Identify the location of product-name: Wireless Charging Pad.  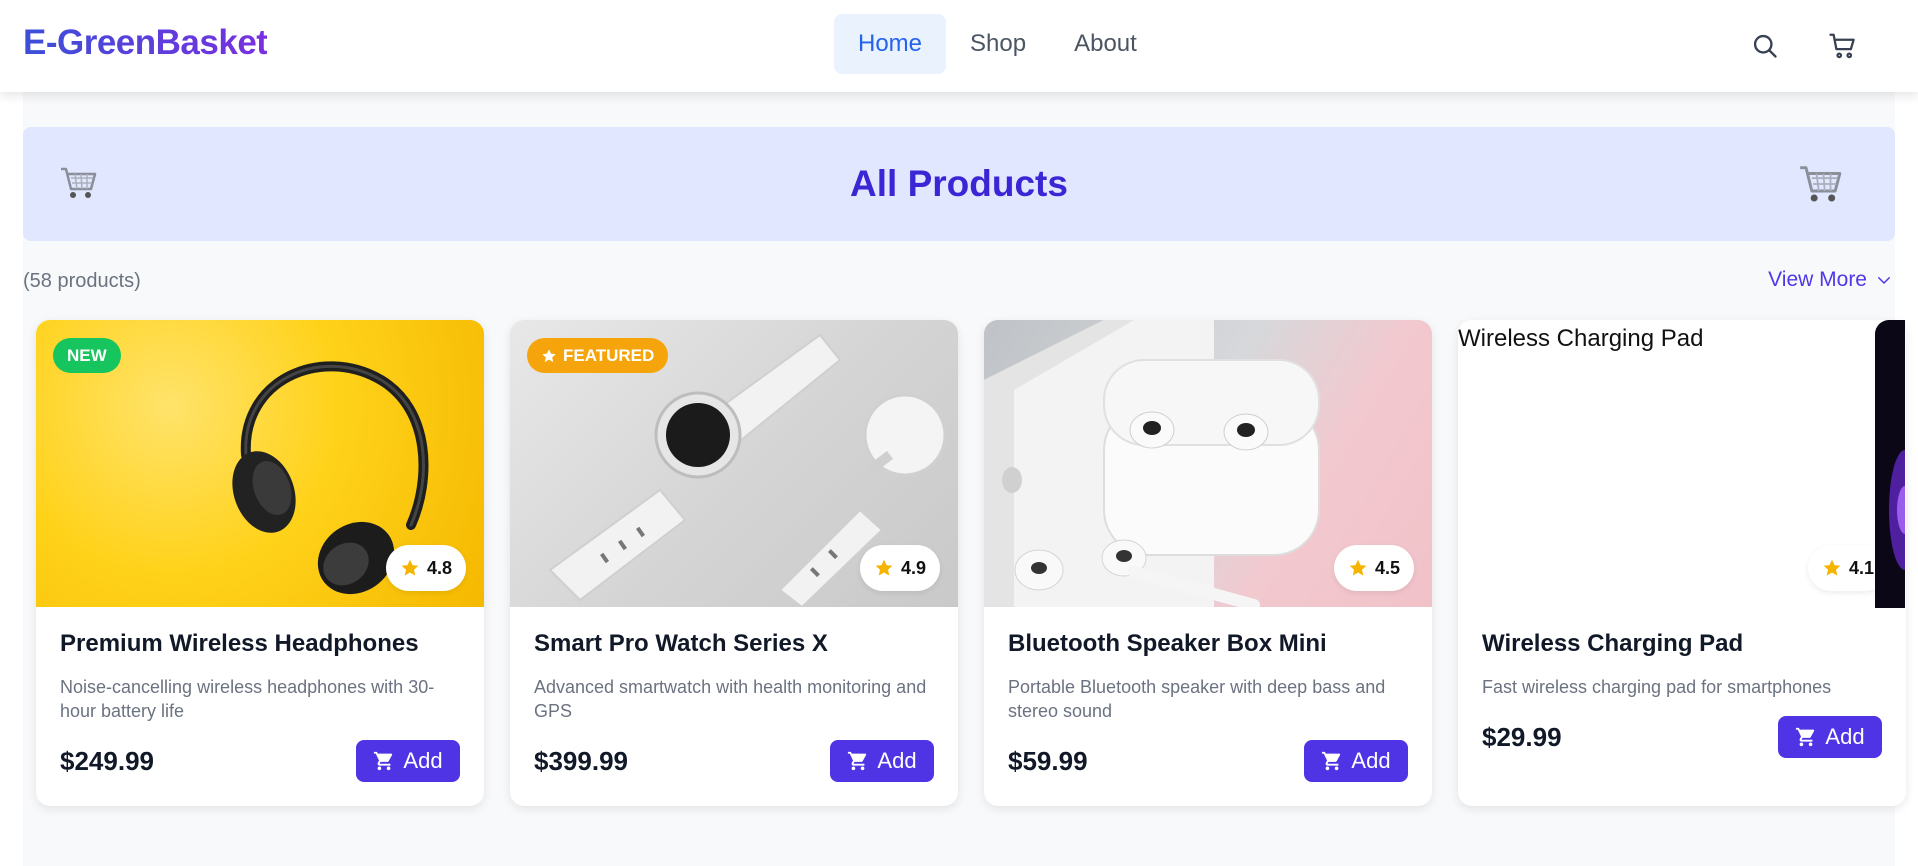
(1612, 644).